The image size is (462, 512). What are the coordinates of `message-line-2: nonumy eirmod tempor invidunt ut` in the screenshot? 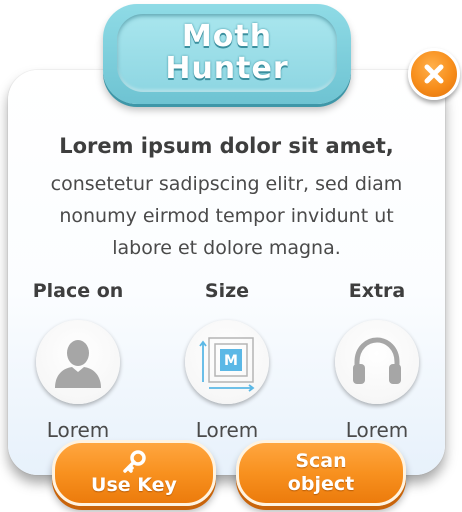 It's located at (226, 216).